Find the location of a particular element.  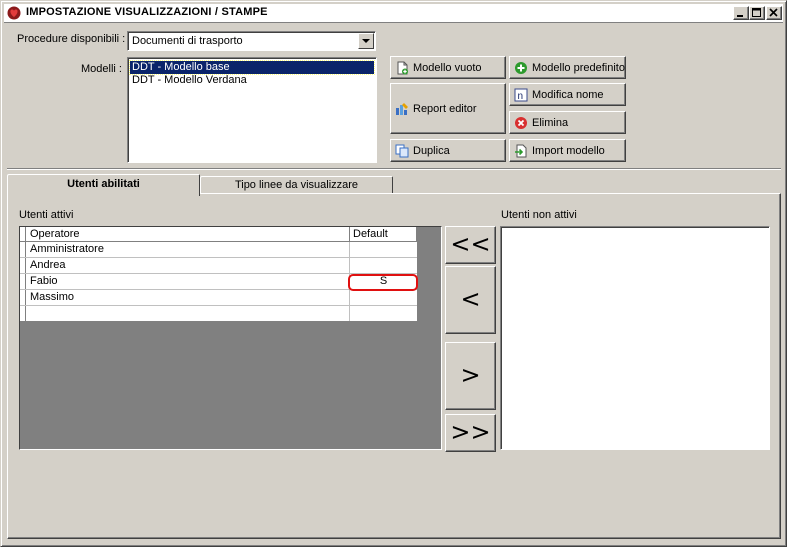

import-modello-label: Import modello is located at coordinates (568, 150).